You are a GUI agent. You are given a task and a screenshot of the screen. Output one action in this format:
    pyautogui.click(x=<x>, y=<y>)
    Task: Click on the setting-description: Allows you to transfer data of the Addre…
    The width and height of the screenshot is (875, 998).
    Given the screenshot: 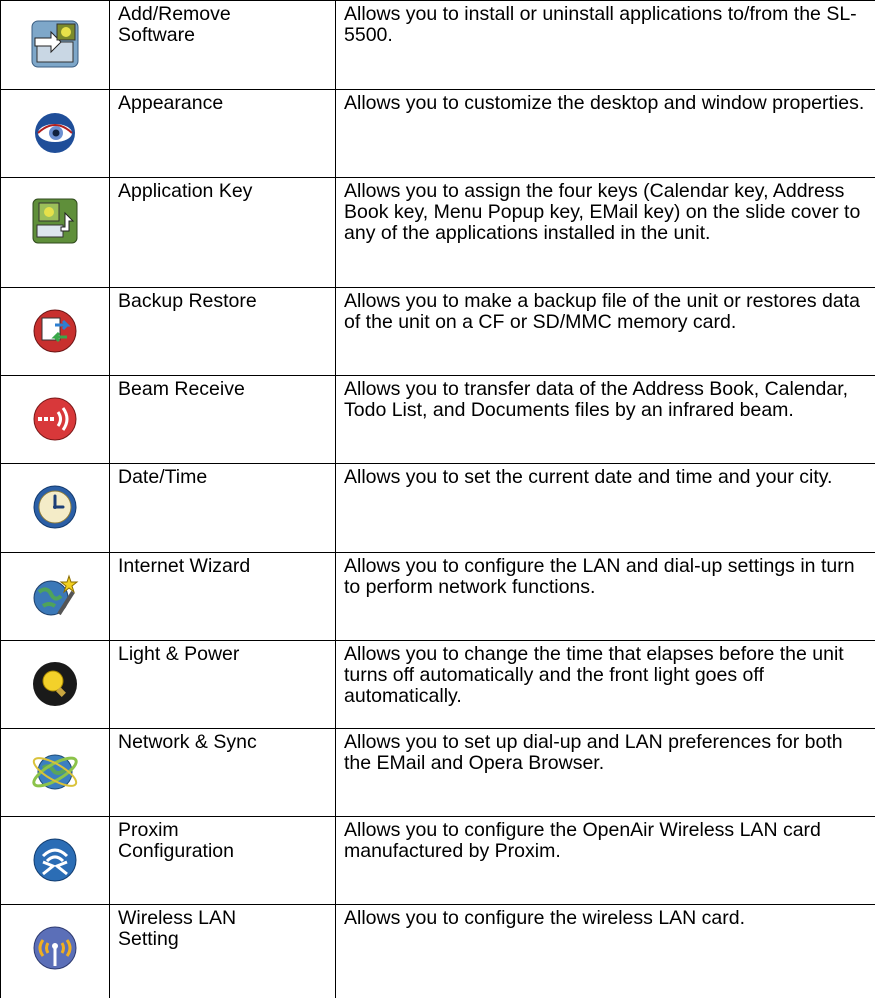 What is the action you would take?
    pyautogui.click(x=605, y=420)
    